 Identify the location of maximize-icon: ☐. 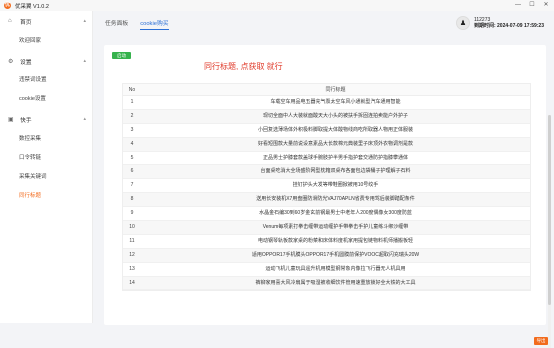
(532, 5).